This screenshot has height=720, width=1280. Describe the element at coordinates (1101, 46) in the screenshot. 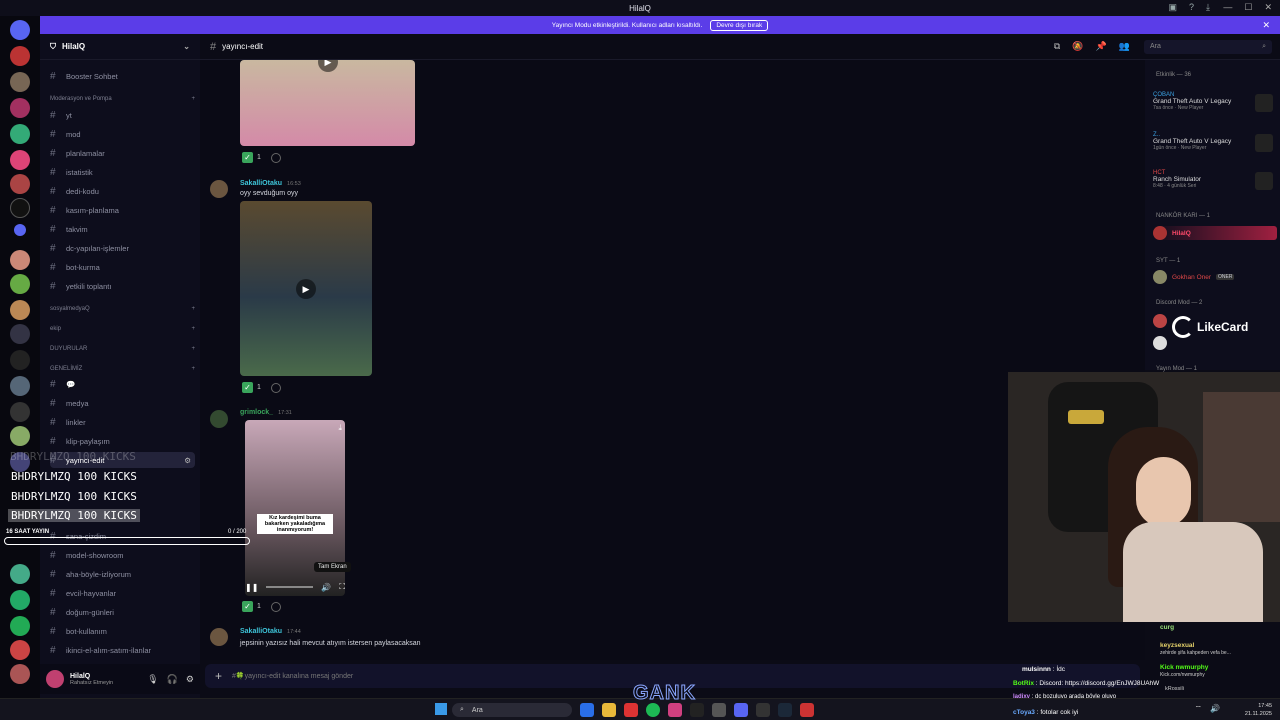

I see `pin-icon: 📌` at that location.